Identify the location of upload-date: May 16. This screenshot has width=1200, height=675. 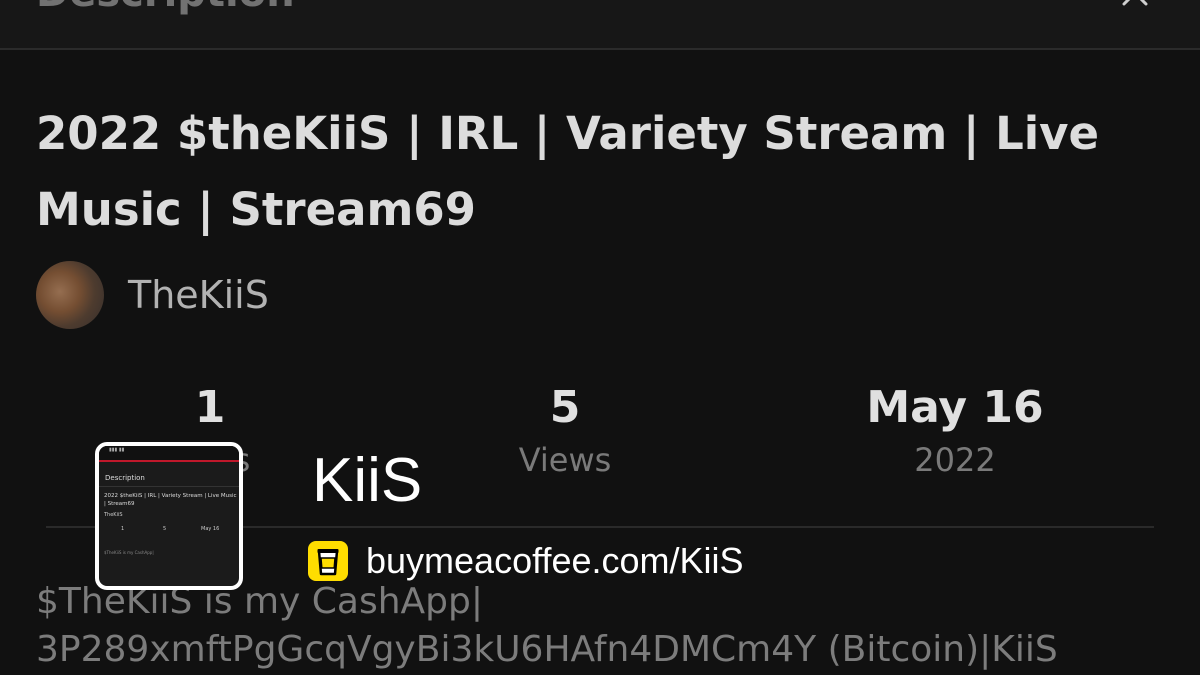
(955, 407).